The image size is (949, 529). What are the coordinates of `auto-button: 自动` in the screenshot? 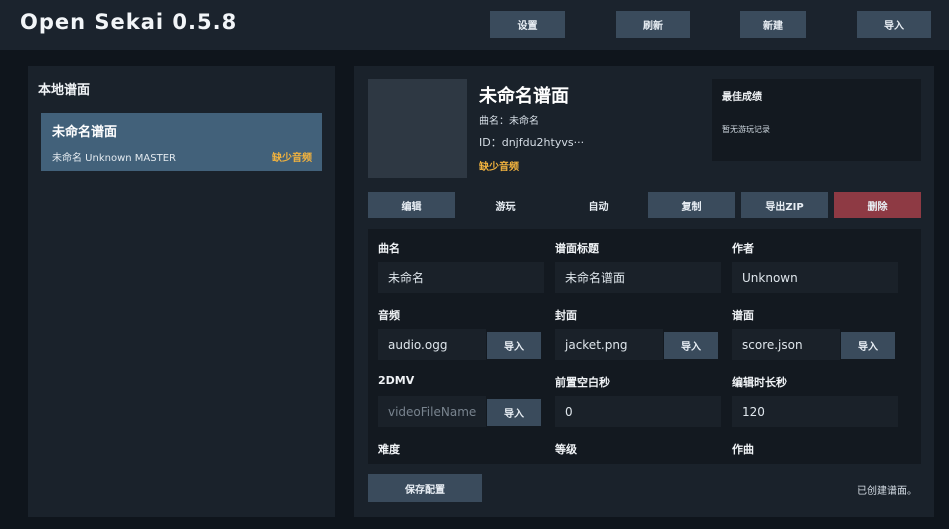 It's located at (598, 205).